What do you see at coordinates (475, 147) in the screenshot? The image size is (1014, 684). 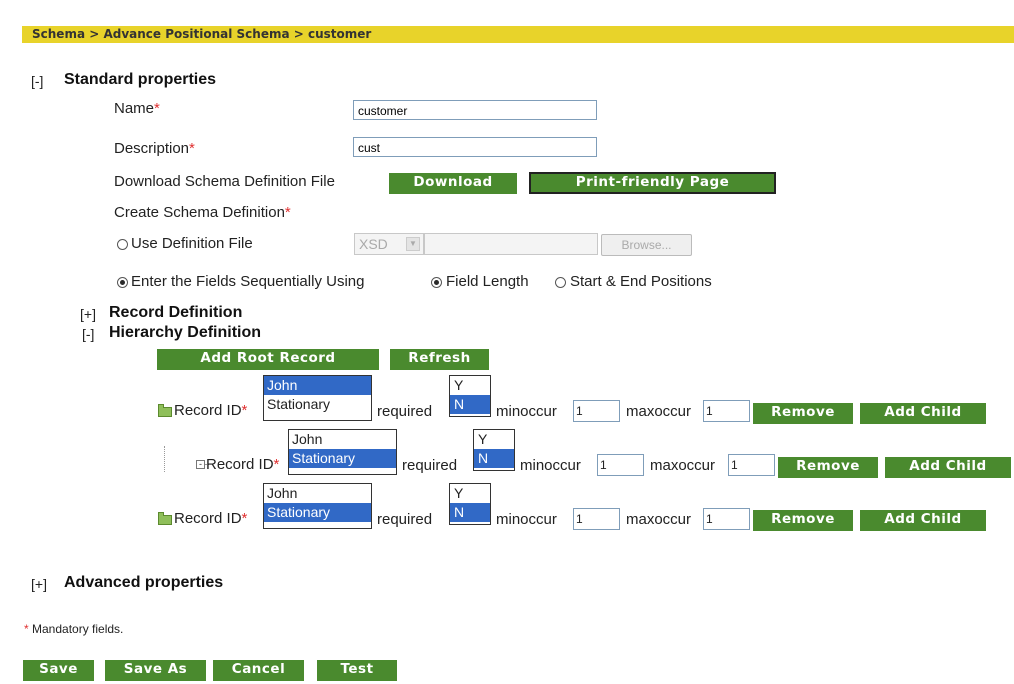 I see `description-field: cust` at bounding box center [475, 147].